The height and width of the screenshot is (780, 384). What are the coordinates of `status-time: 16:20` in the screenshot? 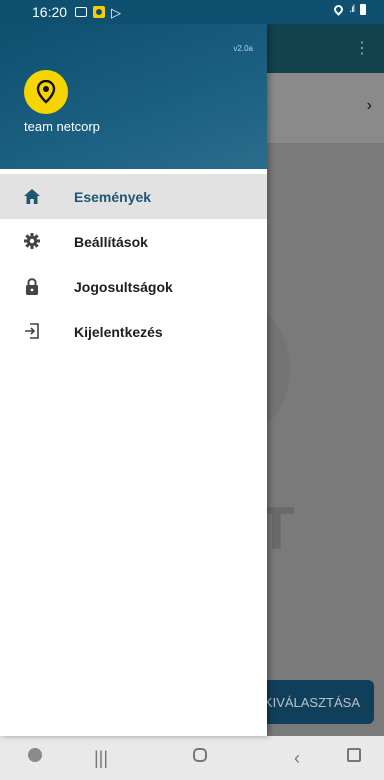 It's located at (50, 12).